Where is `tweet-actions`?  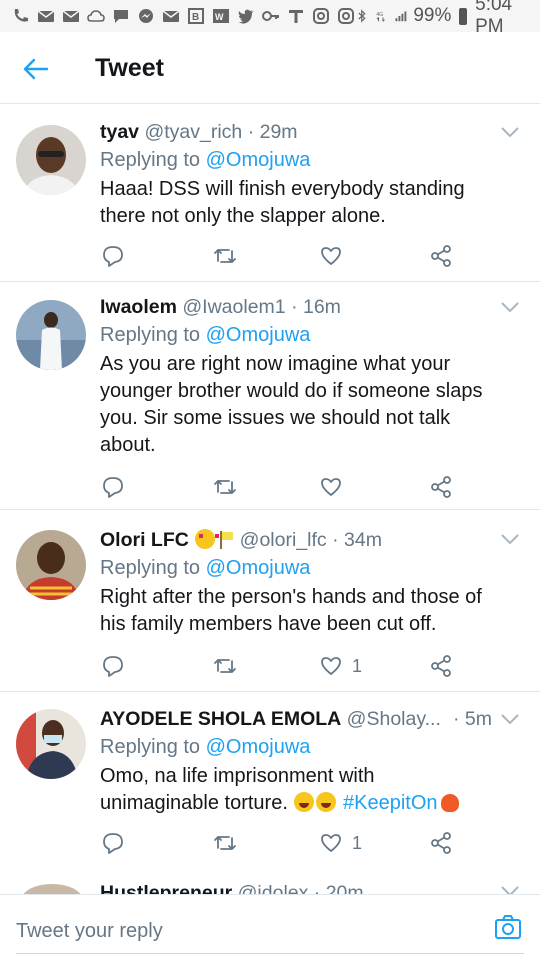
tweet-actions is located at coordinates (285, 487).